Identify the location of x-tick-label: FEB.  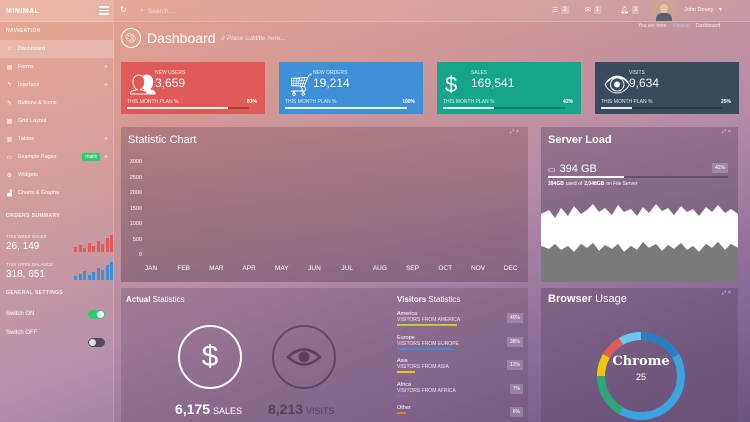
(184, 268).